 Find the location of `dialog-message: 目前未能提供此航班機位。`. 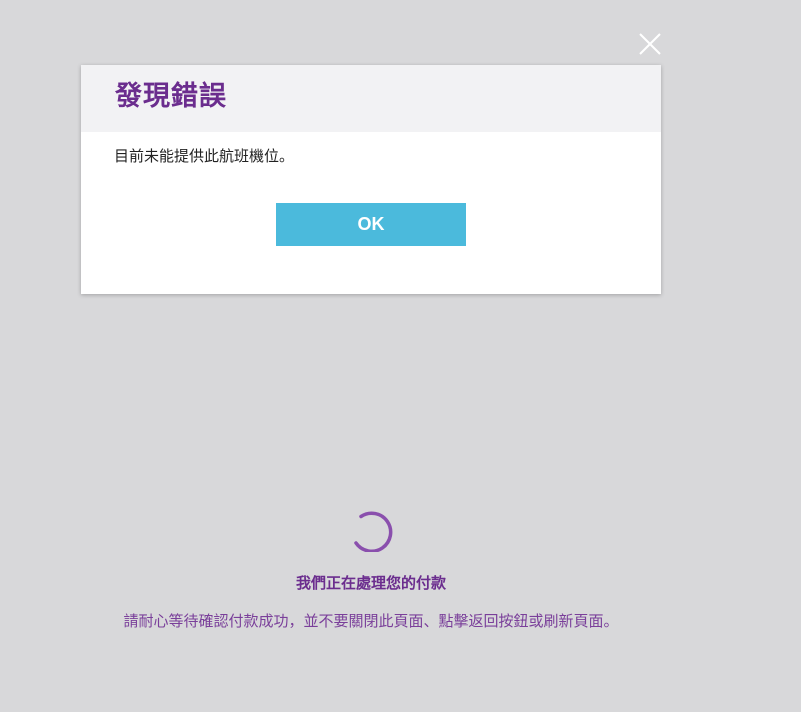

dialog-message: 目前未能提供此航班機位。 is located at coordinates (204, 156).